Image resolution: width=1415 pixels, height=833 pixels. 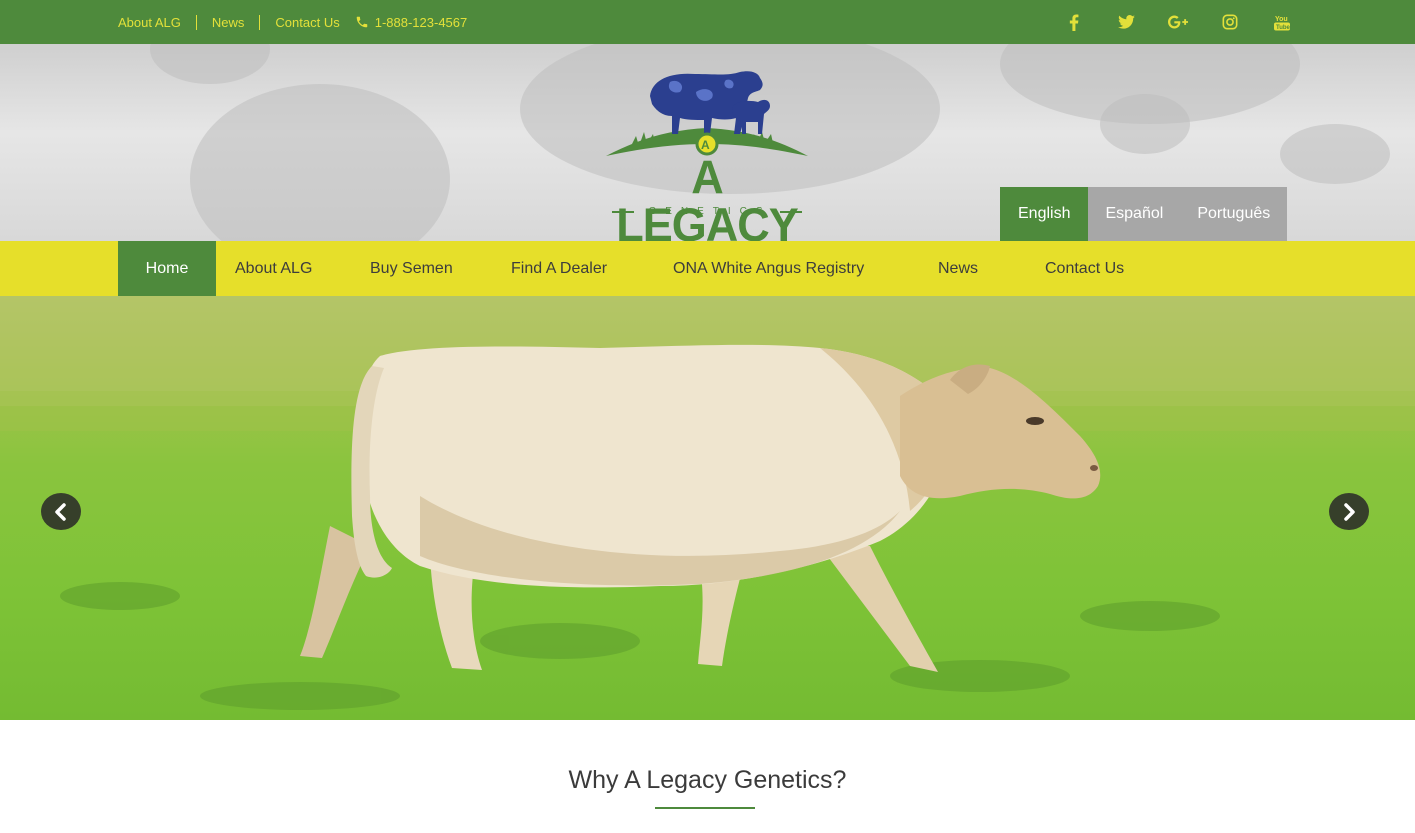 I want to click on top-link-contact: Contact Us, so click(x=307, y=22).